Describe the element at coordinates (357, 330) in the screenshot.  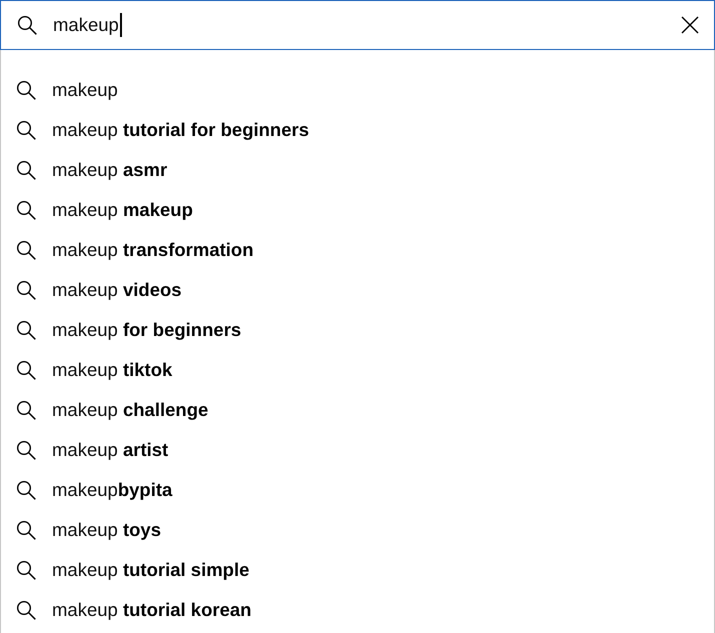
I see `suggestion-item: makeup for beginners` at that location.